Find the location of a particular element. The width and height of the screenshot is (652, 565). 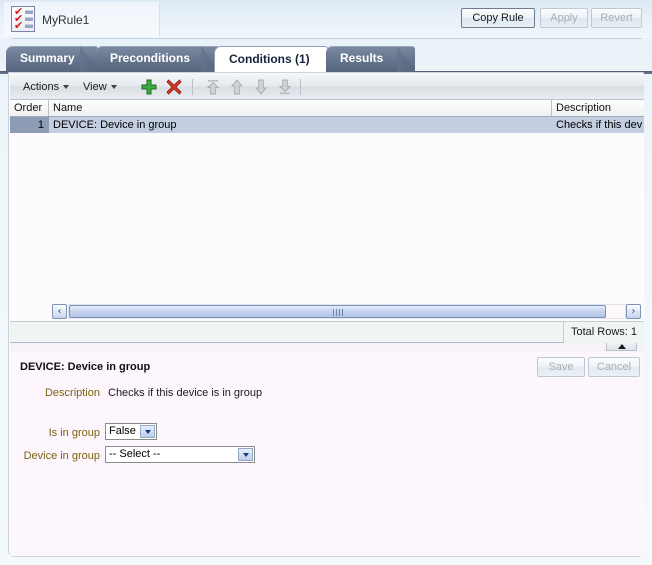

table-toolbar: Actions View is located at coordinates (327, 87).